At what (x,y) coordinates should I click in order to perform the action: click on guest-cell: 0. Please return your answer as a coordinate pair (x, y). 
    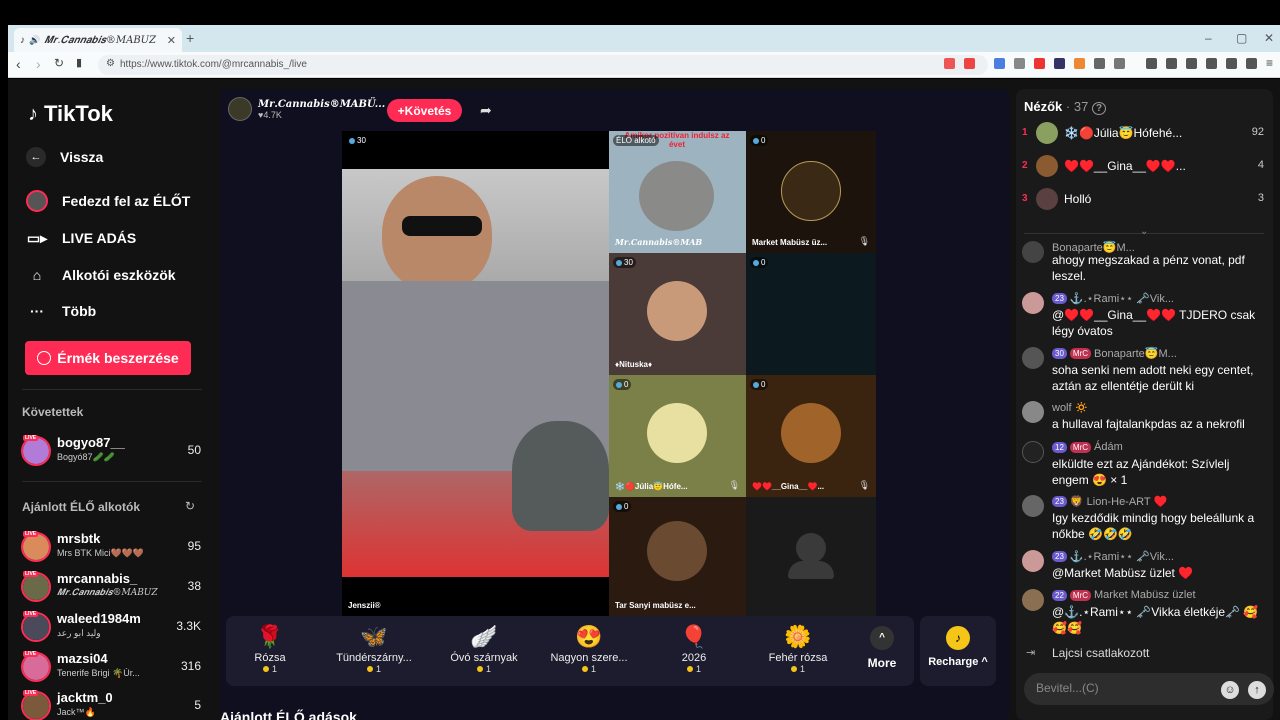
    Looking at the image, I should click on (811, 314).